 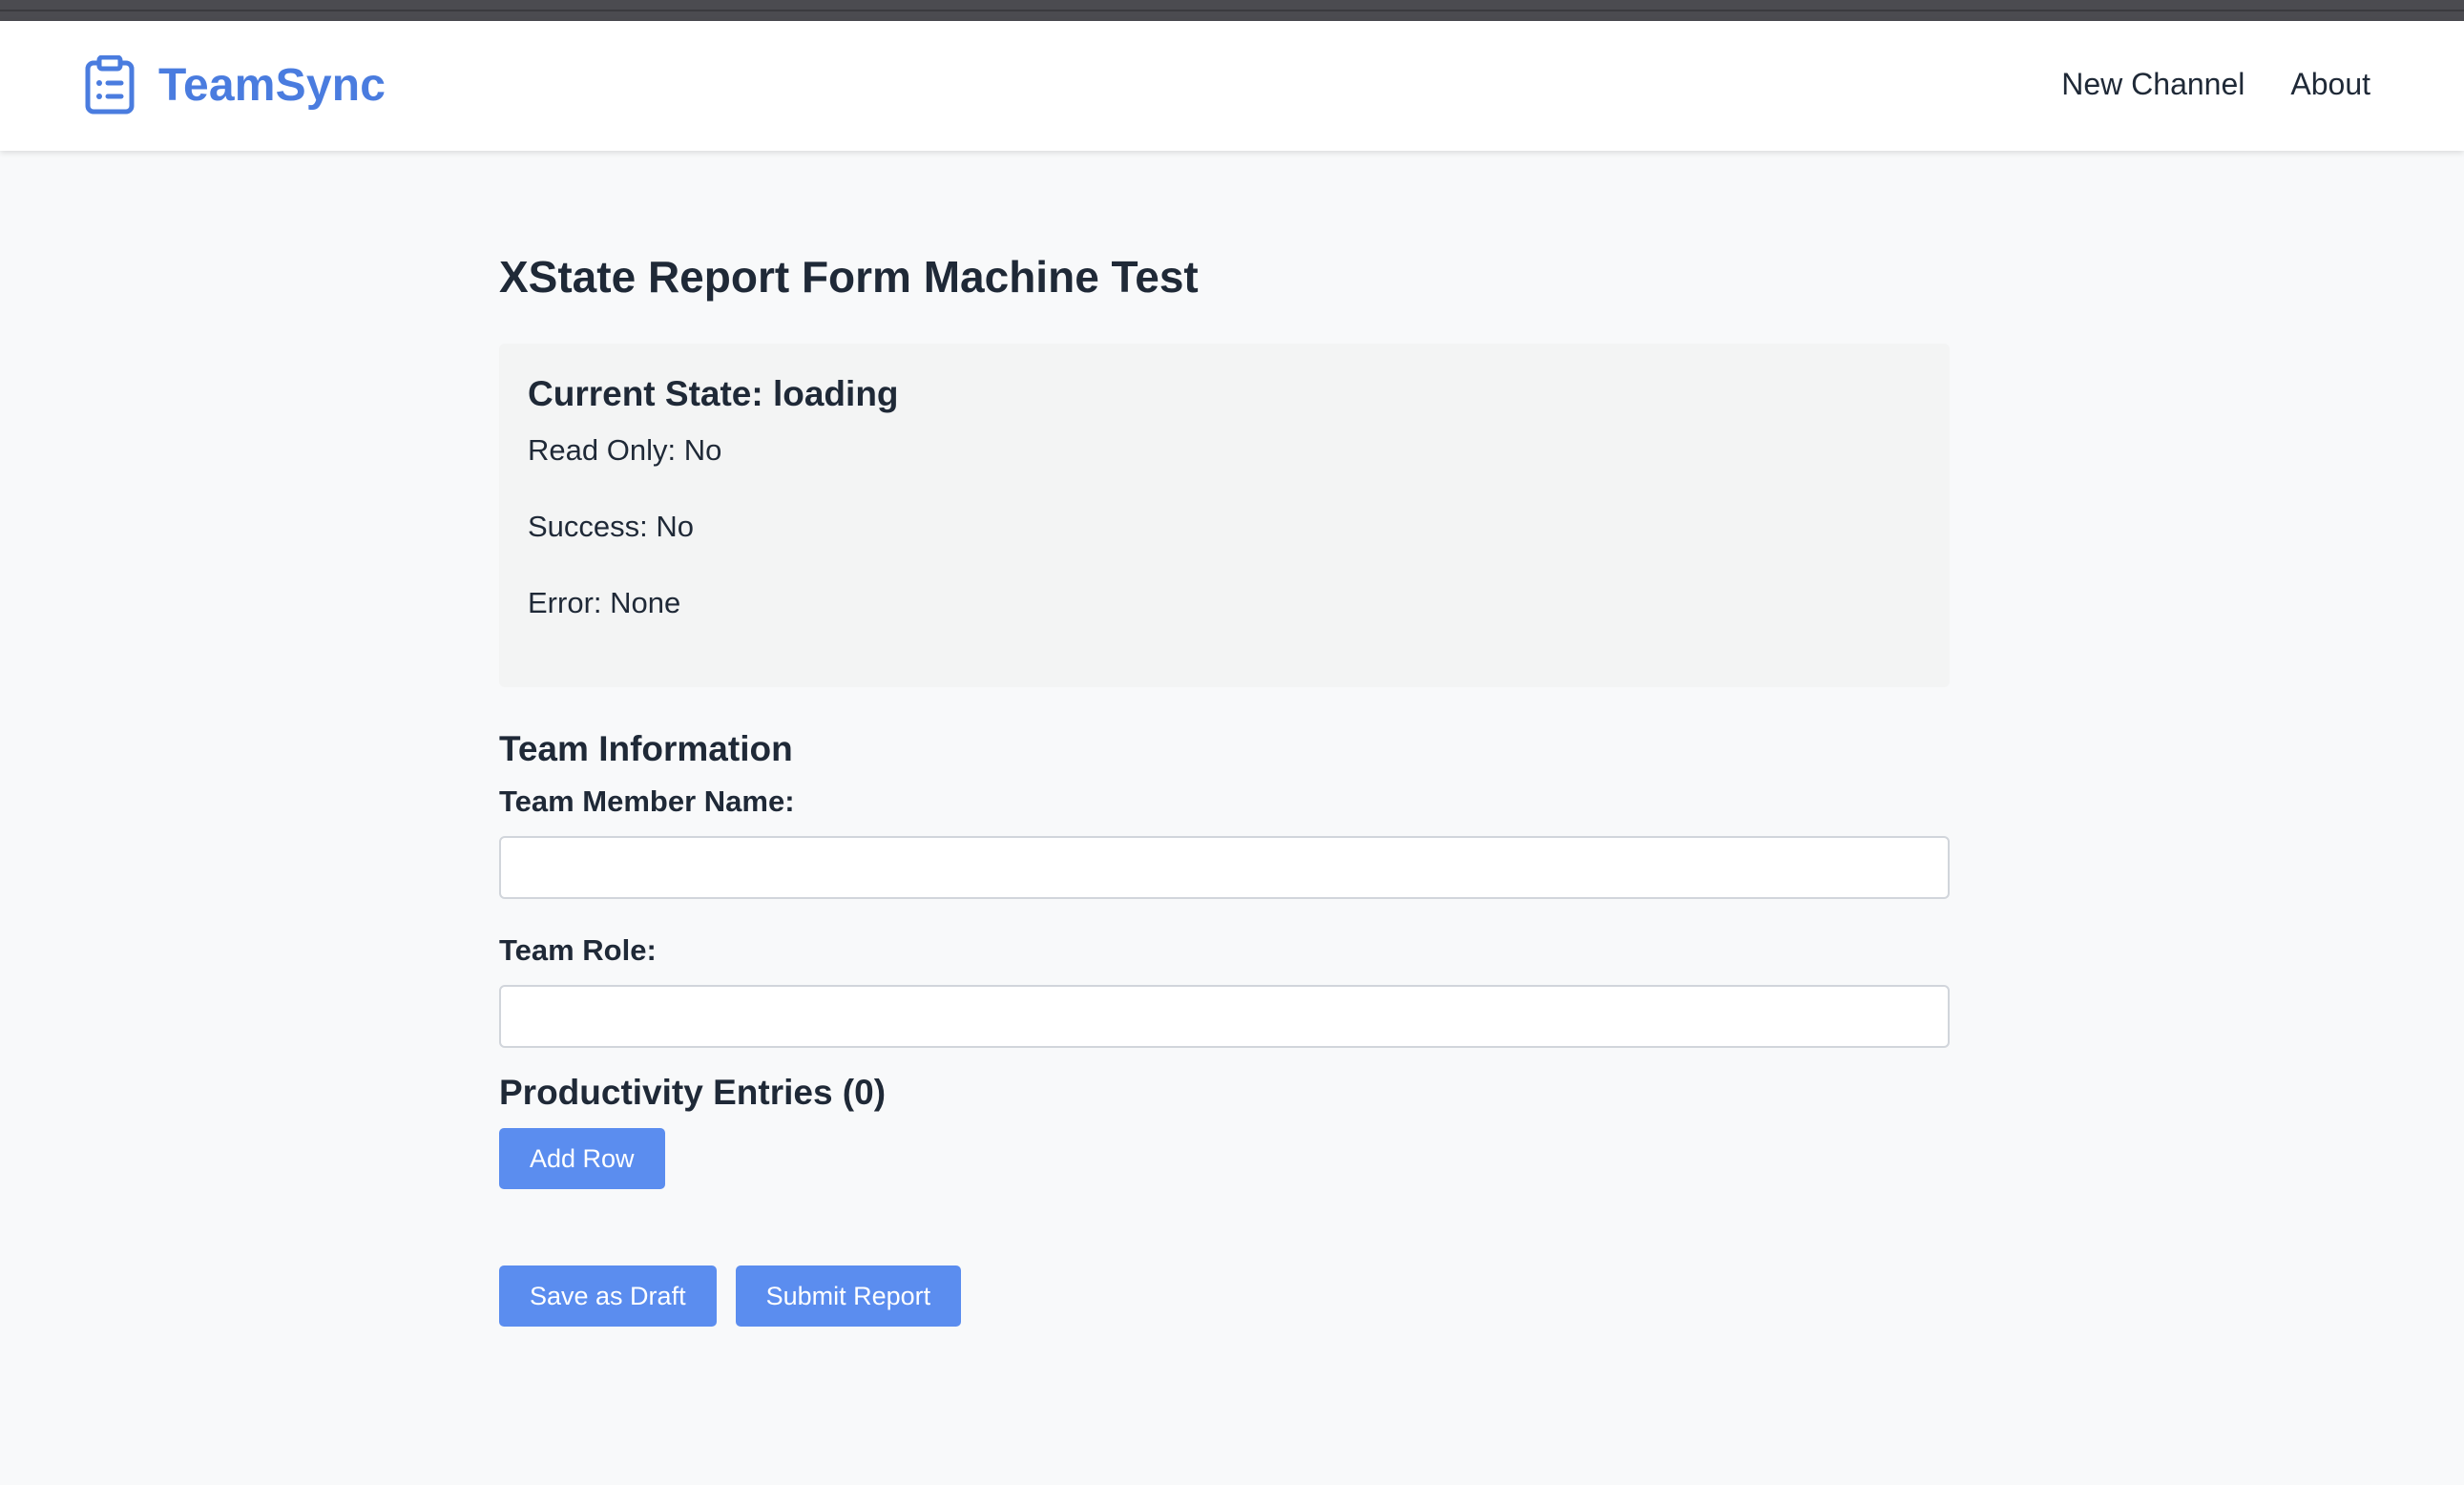 What do you see at coordinates (582, 1158) in the screenshot?
I see `add-row-button: Add Row` at bounding box center [582, 1158].